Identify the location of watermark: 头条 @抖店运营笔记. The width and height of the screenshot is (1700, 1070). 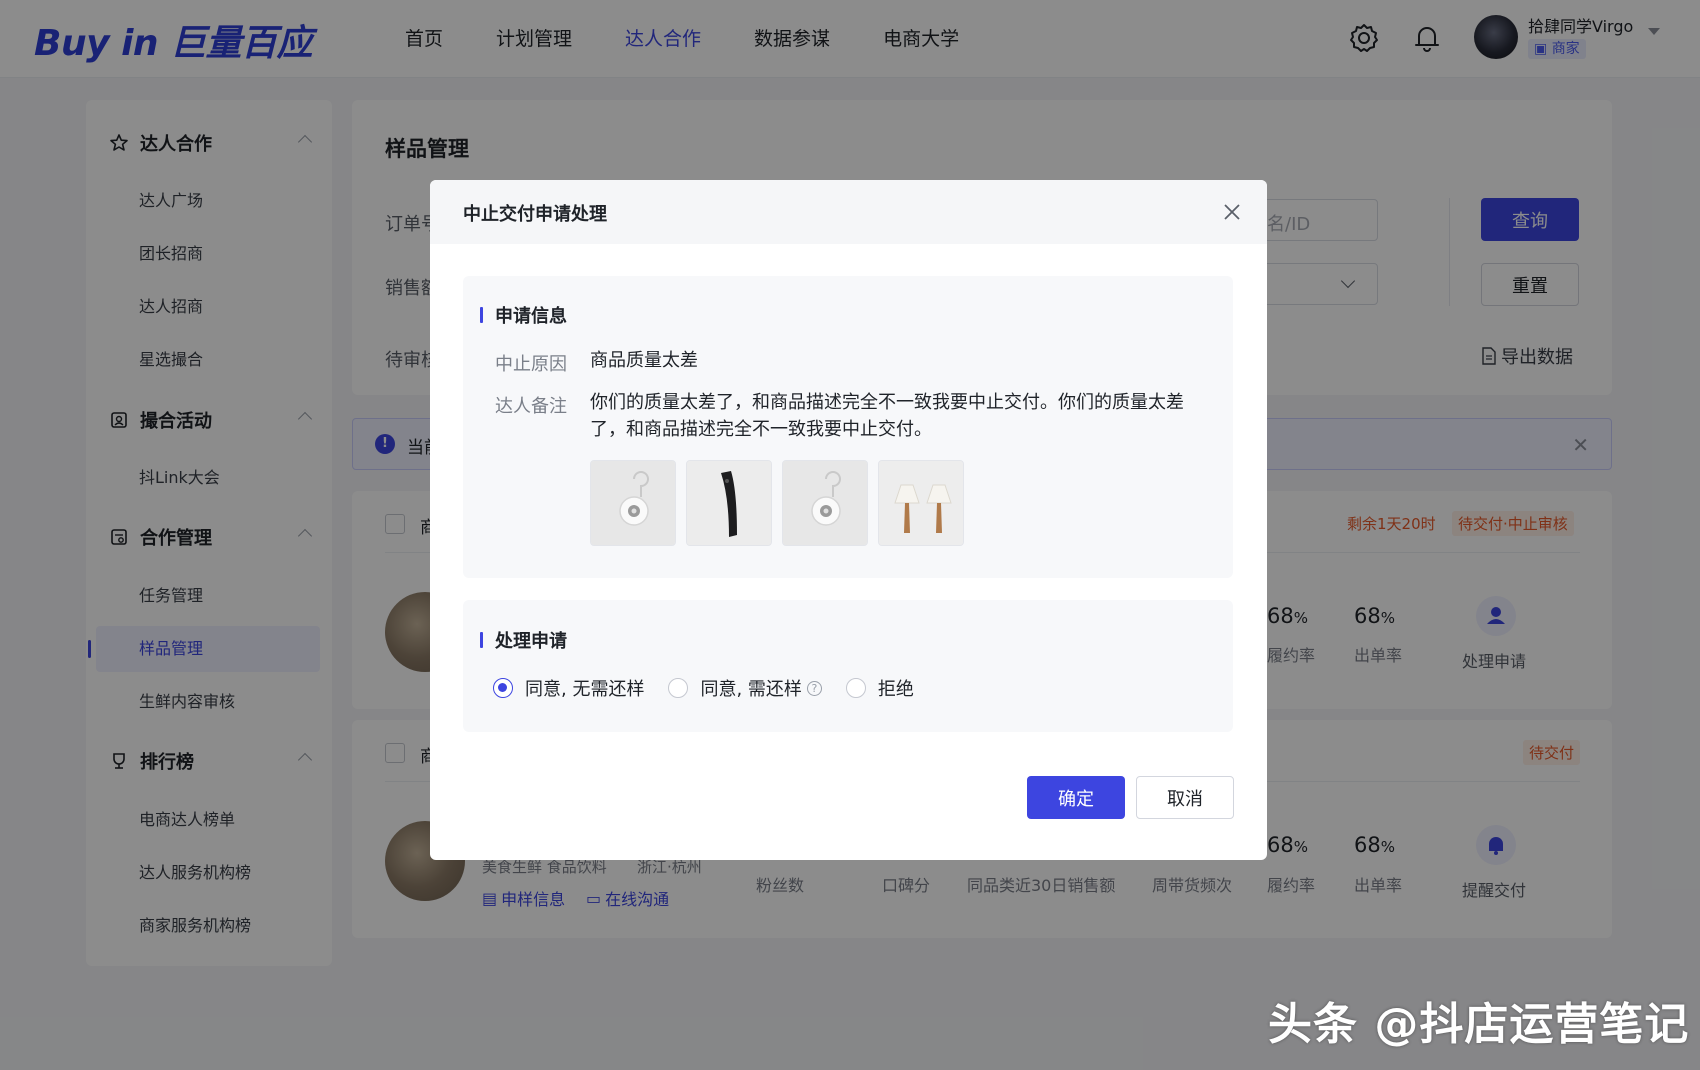
(1479, 1024).